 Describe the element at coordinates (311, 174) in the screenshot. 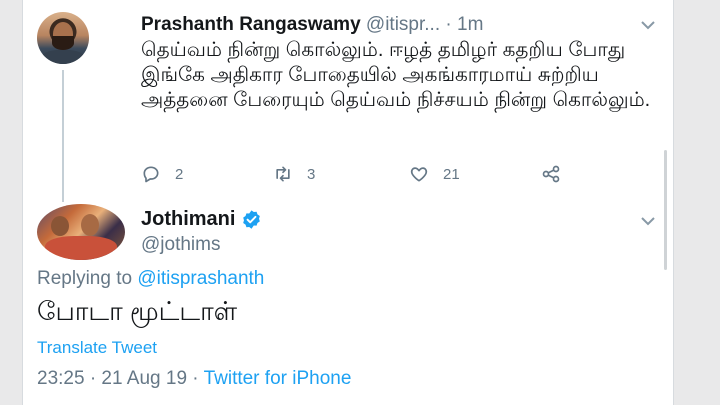

I see `retweet-count: 3` at that location.